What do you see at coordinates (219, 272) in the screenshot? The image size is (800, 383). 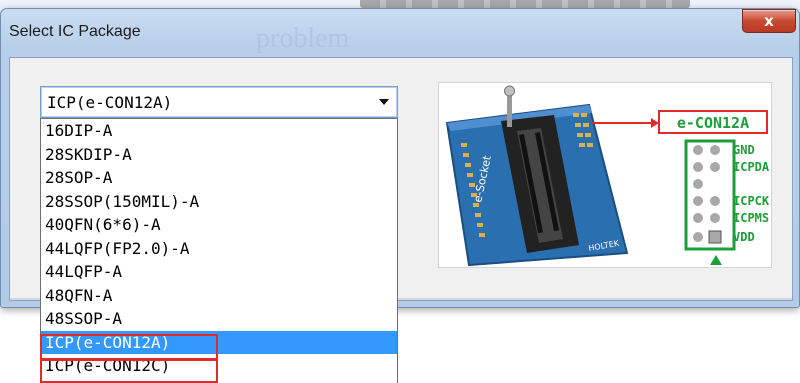 I see `list-item: 44LQFP-A` at bounding box center [219, 272].